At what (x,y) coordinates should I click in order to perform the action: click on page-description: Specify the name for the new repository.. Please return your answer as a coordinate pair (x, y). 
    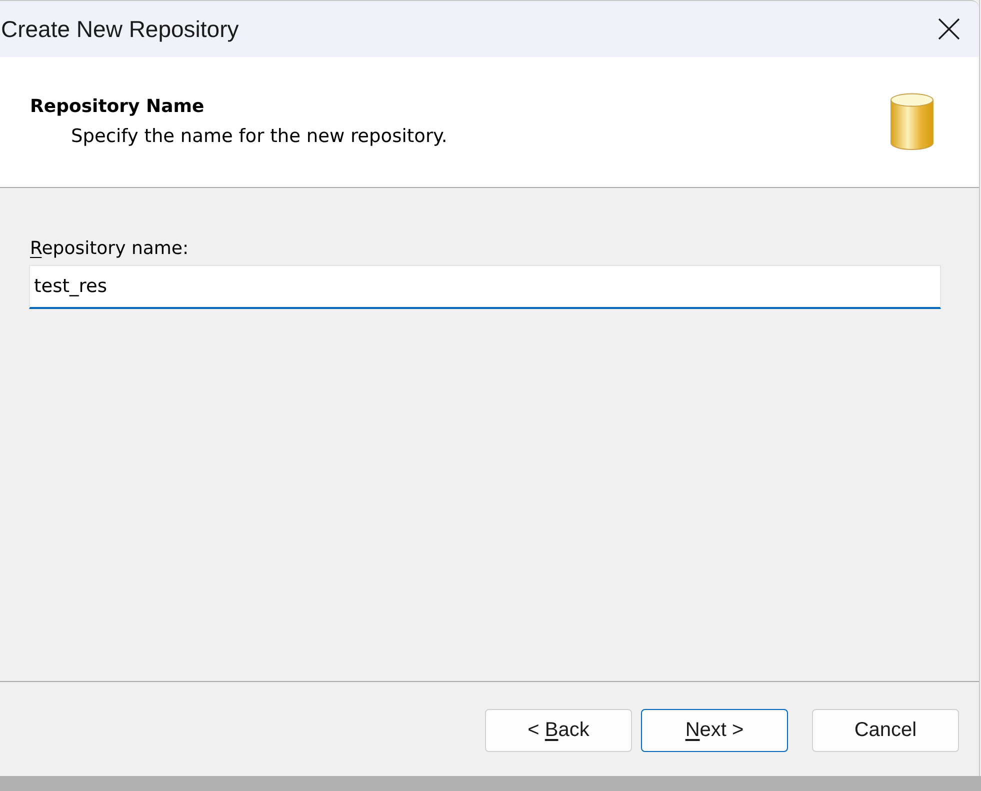
    Looking at the image, I should click on (259, 136).